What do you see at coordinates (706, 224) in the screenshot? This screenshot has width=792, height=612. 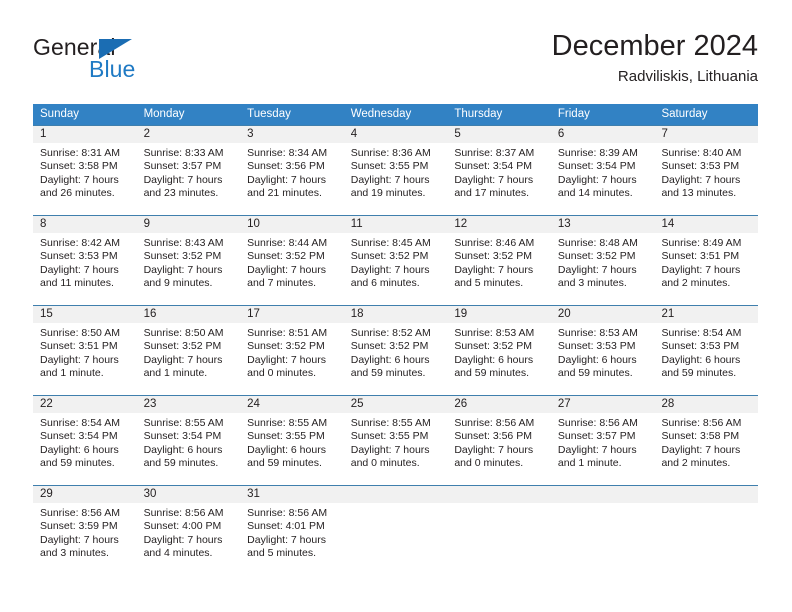 I see `day-number: 14` at bounding box center [706, 224].